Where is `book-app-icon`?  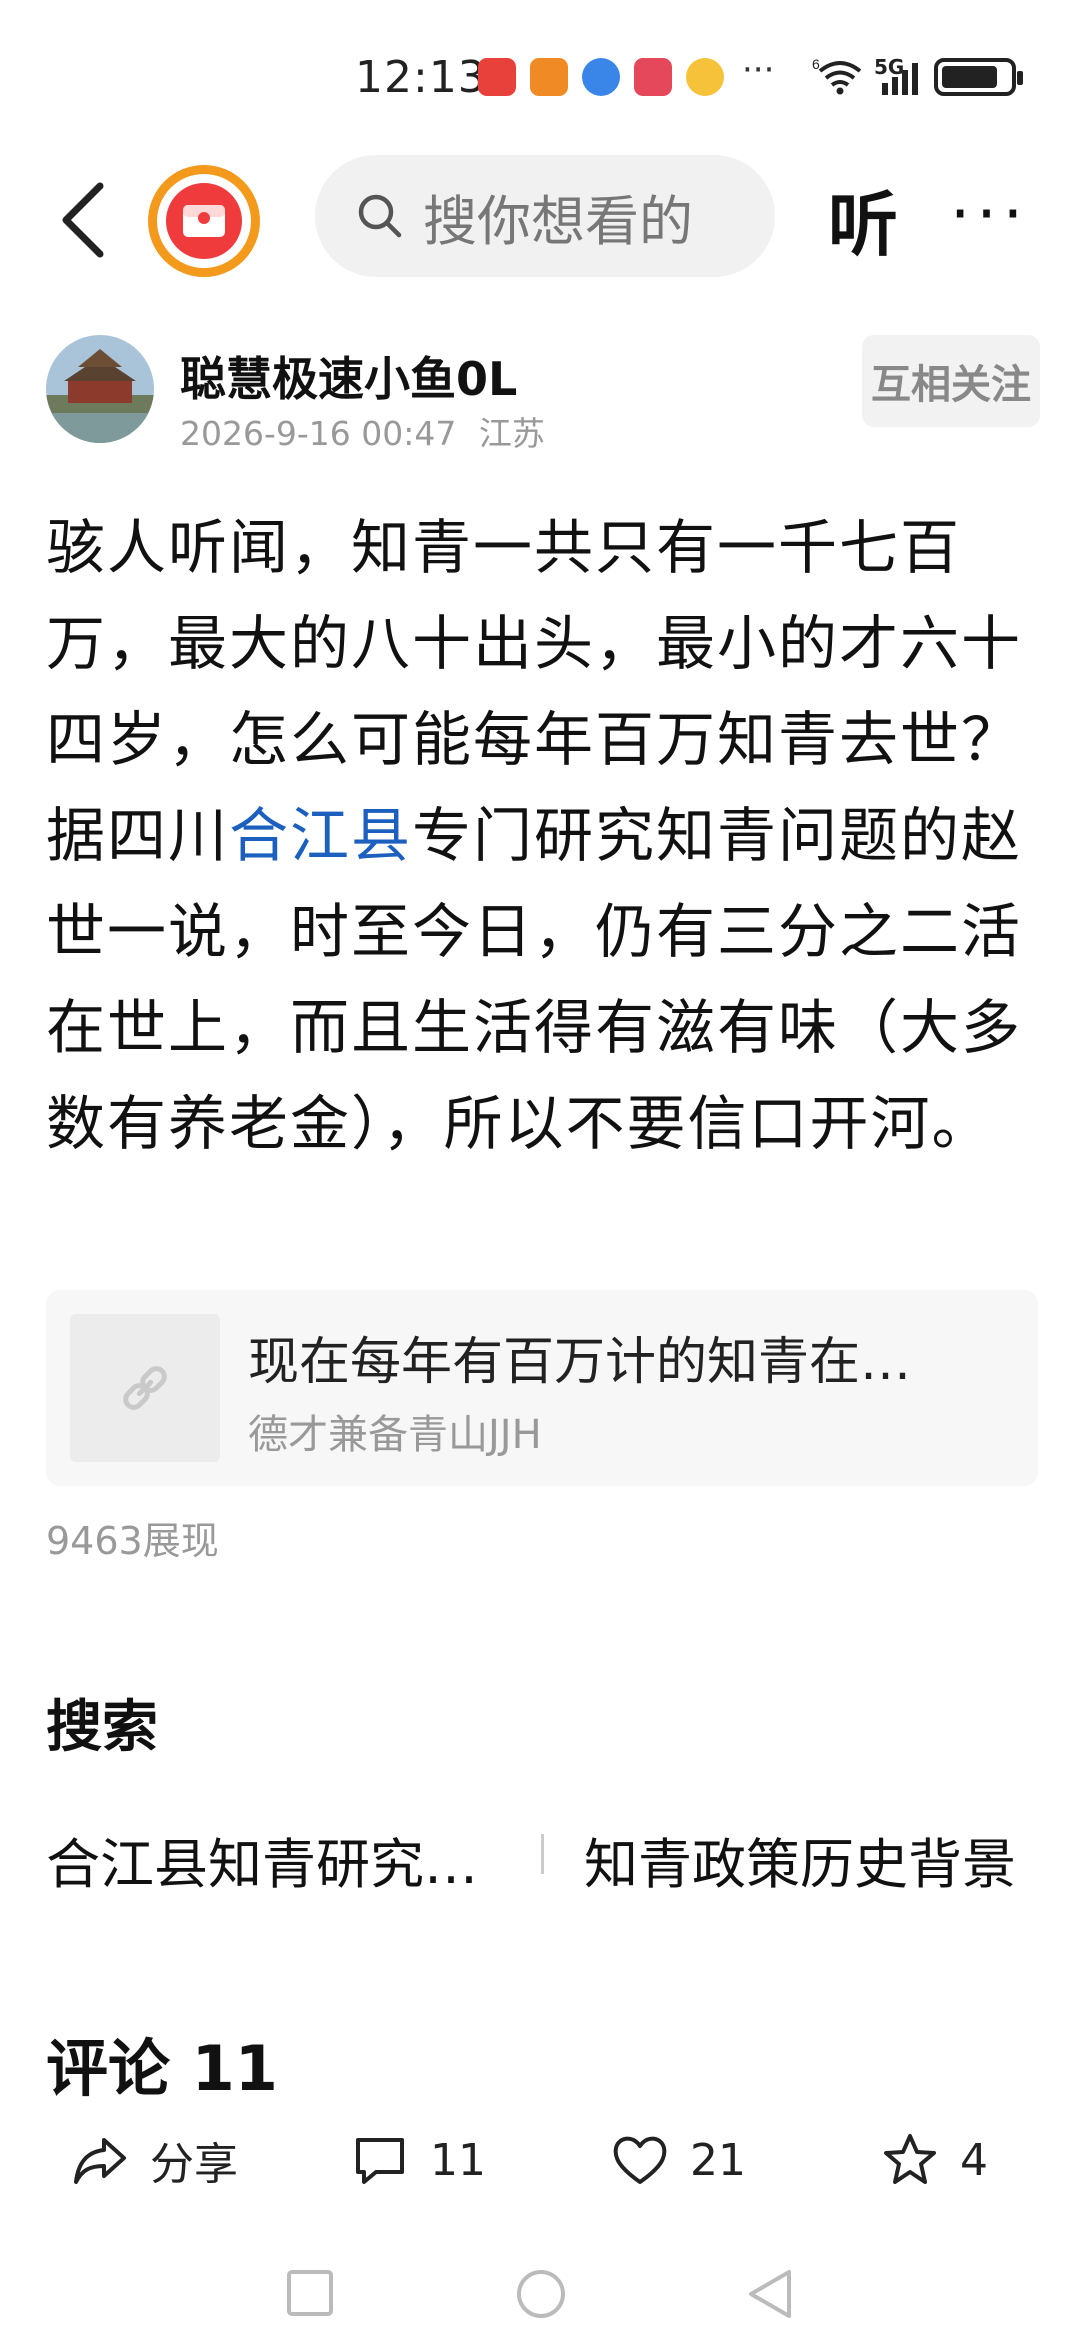 book-app-icon is located at coordinates (653, 77).